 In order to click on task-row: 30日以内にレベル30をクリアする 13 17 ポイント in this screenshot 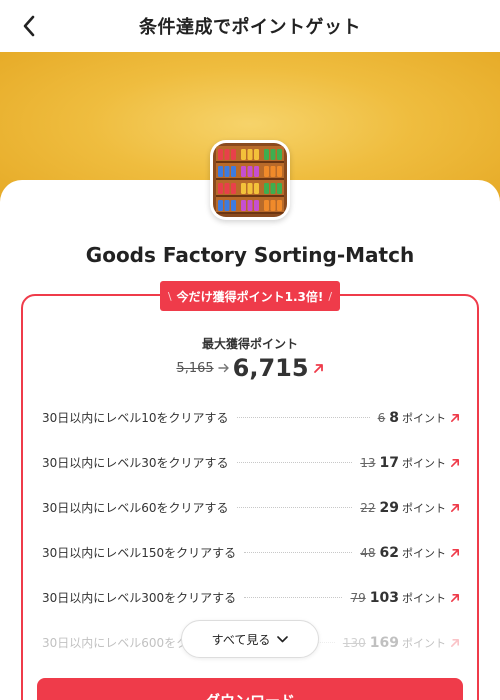, I will do `click(251, 462)`.